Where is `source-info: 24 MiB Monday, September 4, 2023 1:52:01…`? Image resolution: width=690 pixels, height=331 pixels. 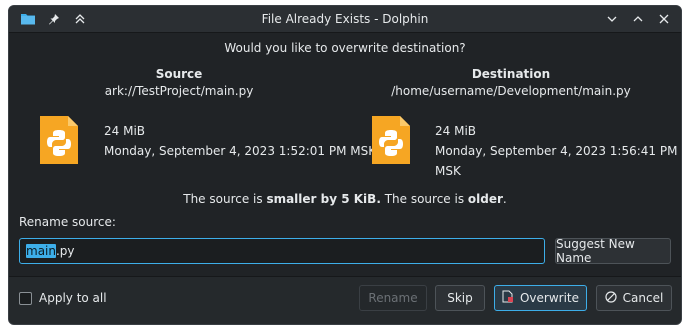 source-info: 24 MiB Monday, September 4, 2023 1:52:01… is located at coordinates (240, 141).